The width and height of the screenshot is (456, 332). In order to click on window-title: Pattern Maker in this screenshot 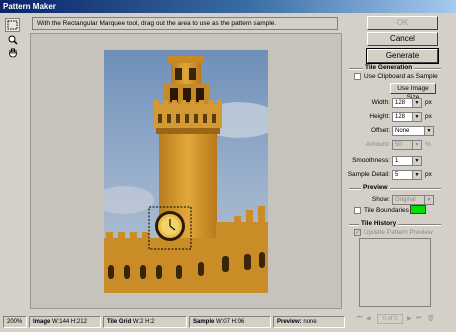, I will do `click(29, 6)`.